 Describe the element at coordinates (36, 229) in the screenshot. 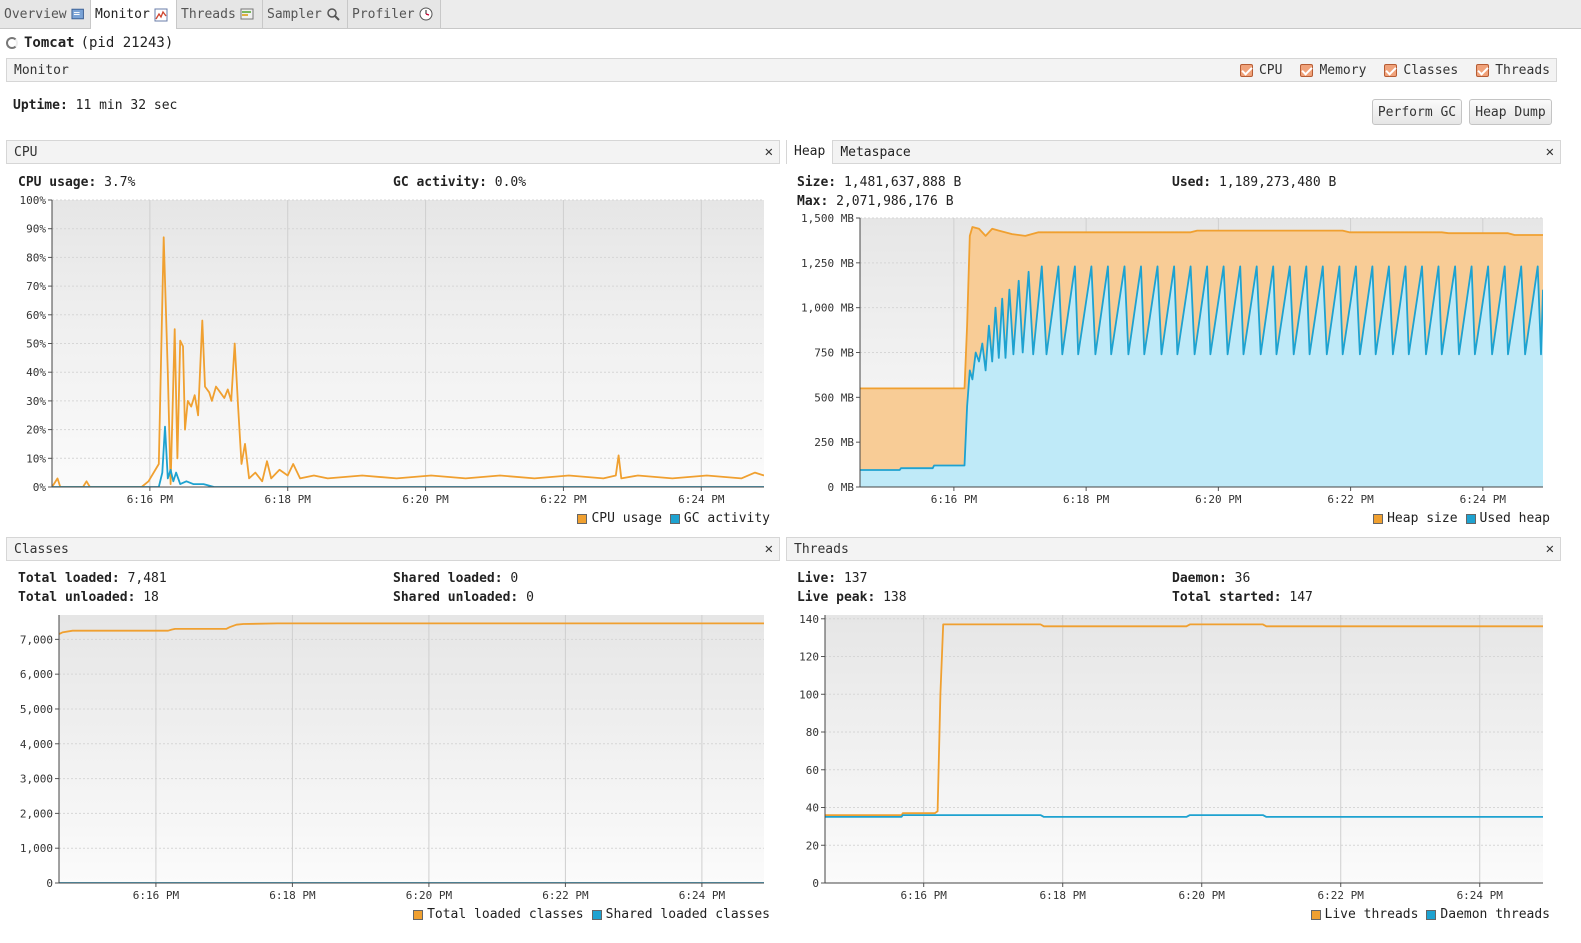

I see `y-tick-label: 90%` at that location.